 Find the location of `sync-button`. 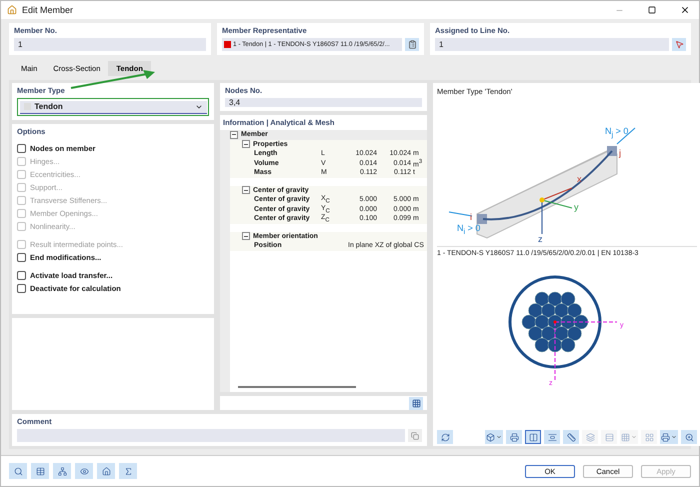

sync-button is located at coordinates (445, 437).